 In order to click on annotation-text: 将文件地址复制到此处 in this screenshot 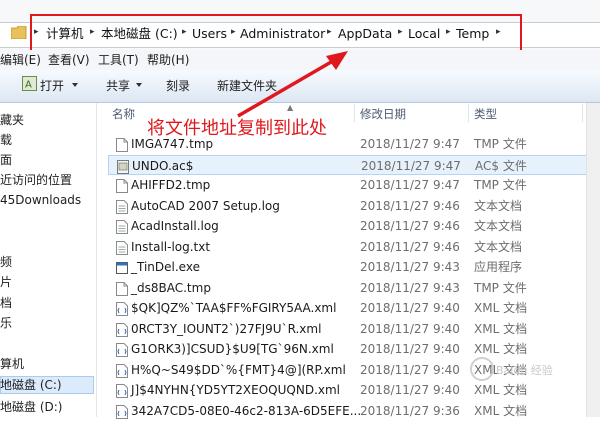, I will do `click(237, 128)`.